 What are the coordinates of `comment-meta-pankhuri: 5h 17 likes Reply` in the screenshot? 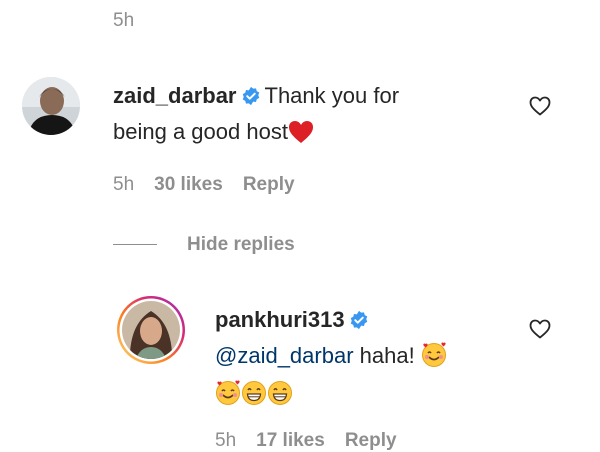 It's located at (316, 441).